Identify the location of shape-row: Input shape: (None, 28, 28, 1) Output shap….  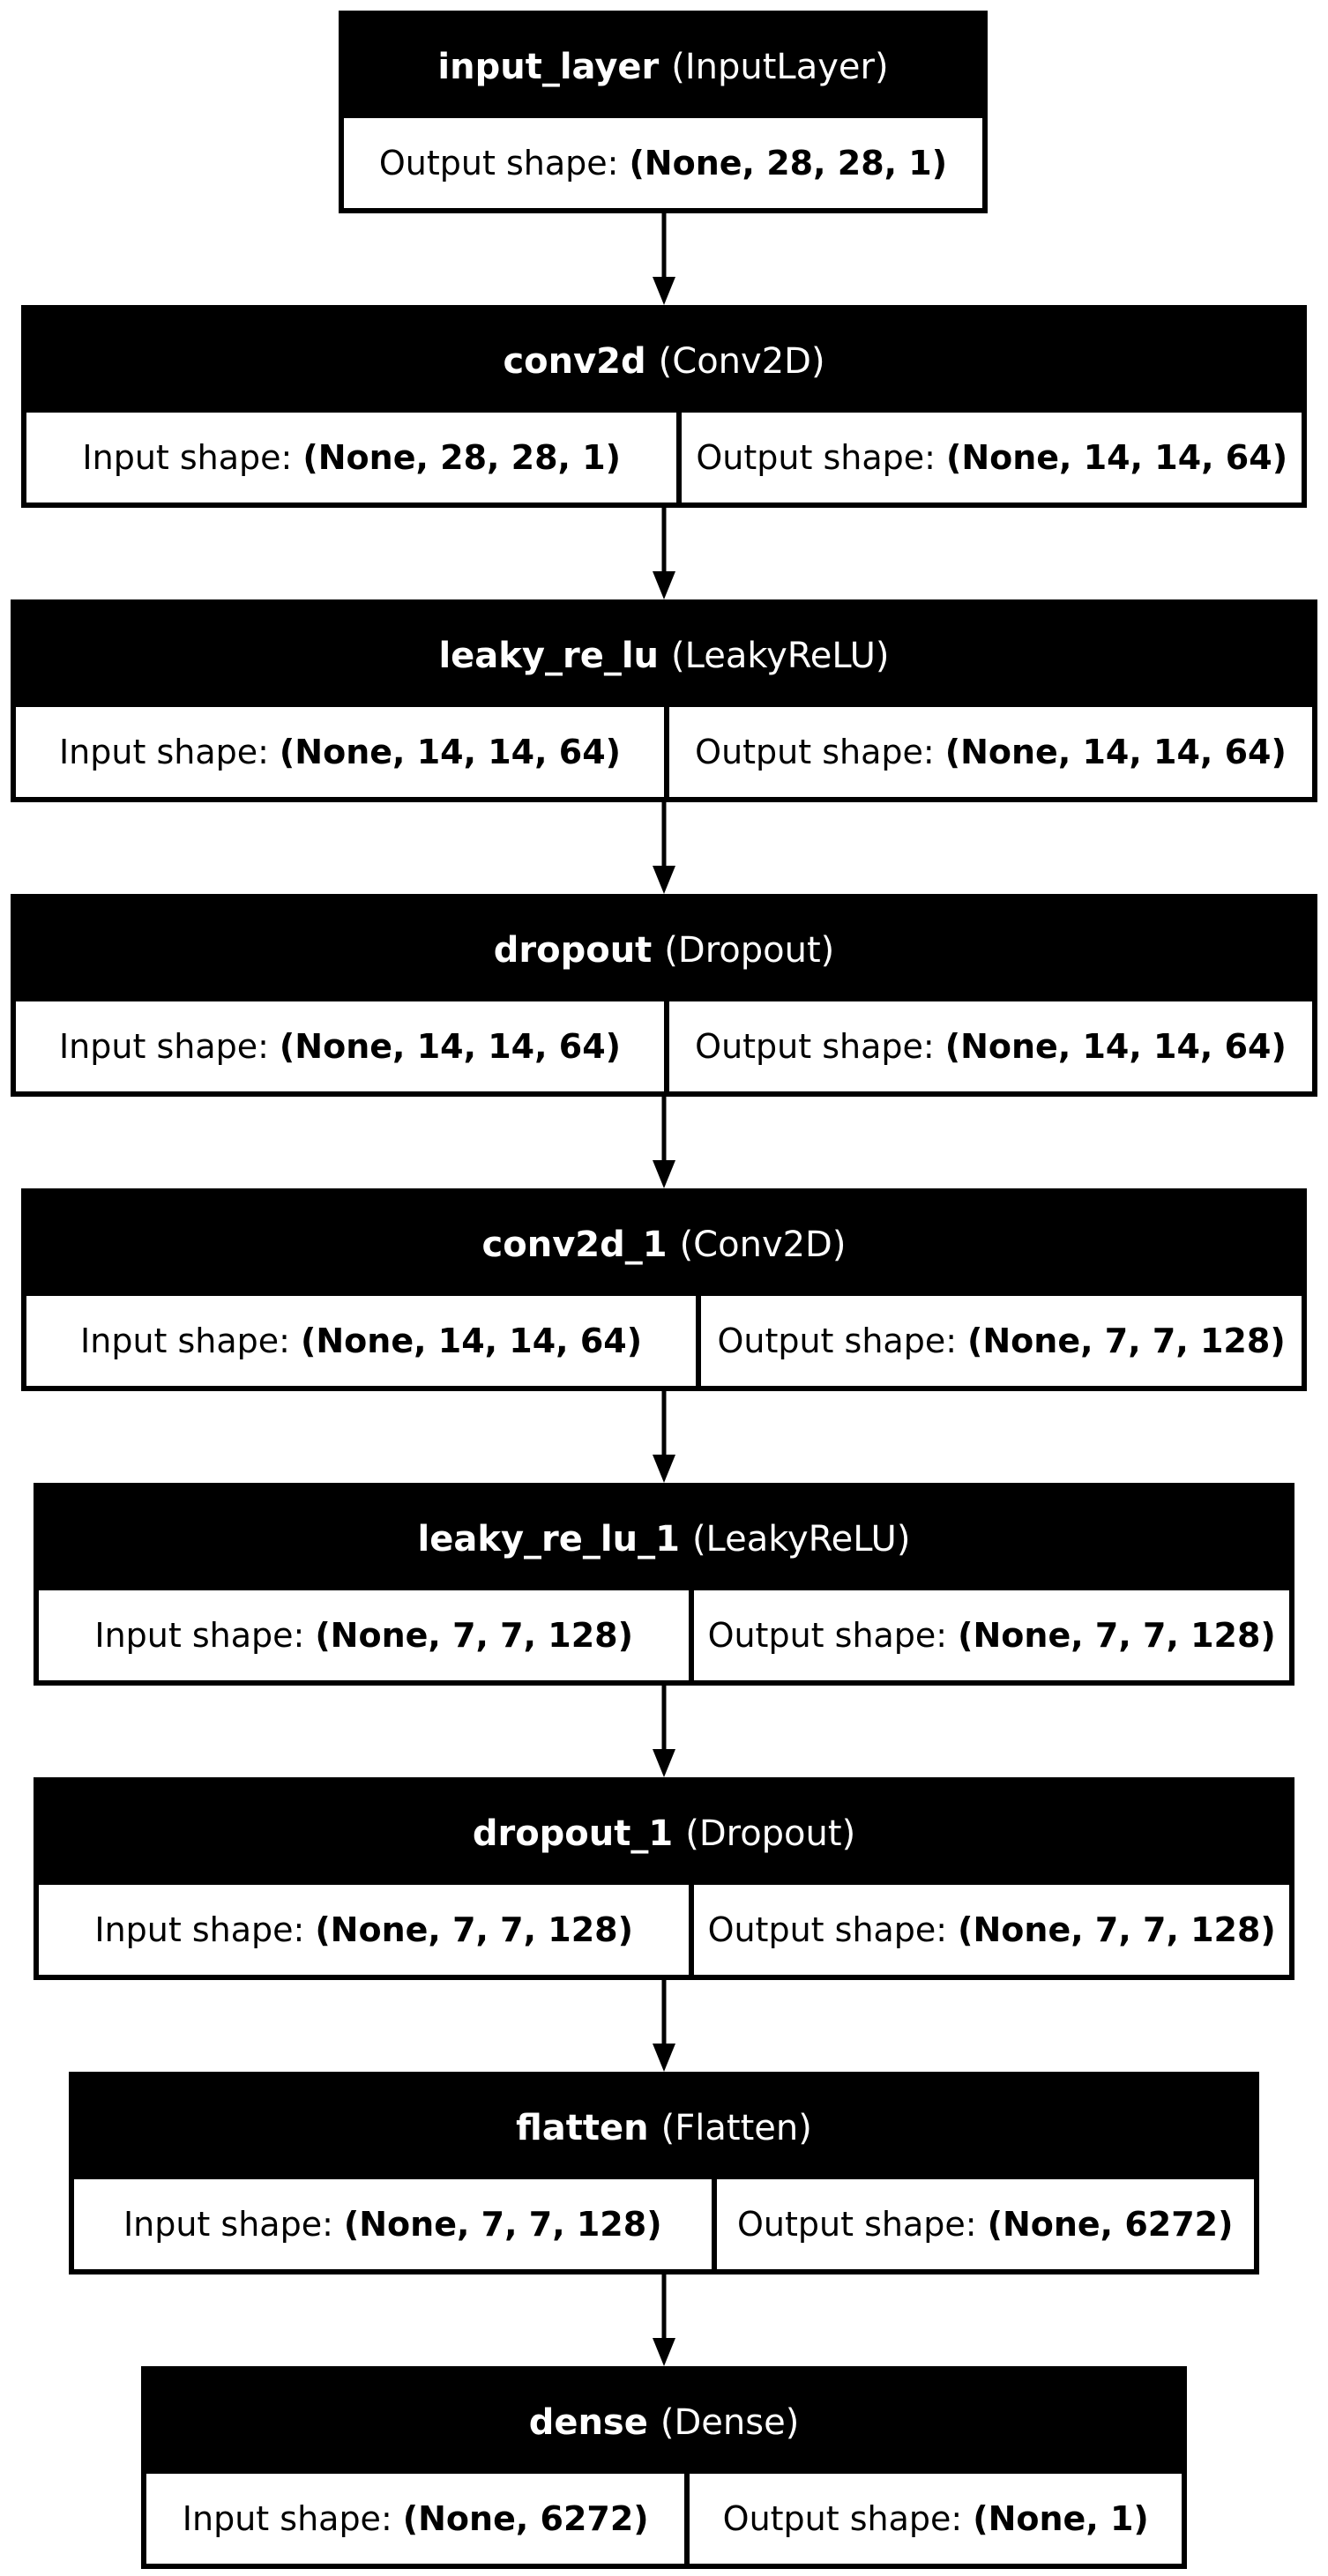
(664, 458).